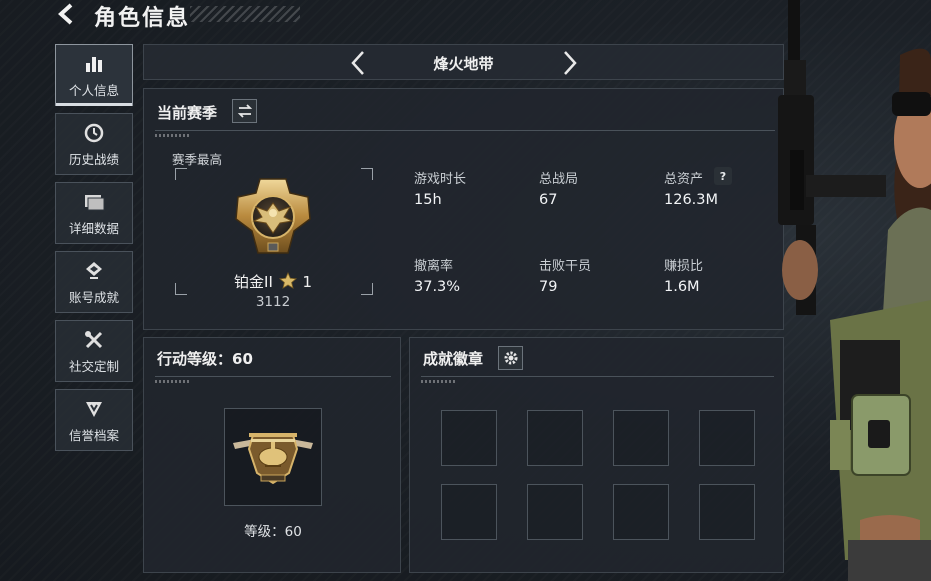 The width and height of the screenshot is (931, 581). I want to click on chevron-right-icon, so click(570, 63).